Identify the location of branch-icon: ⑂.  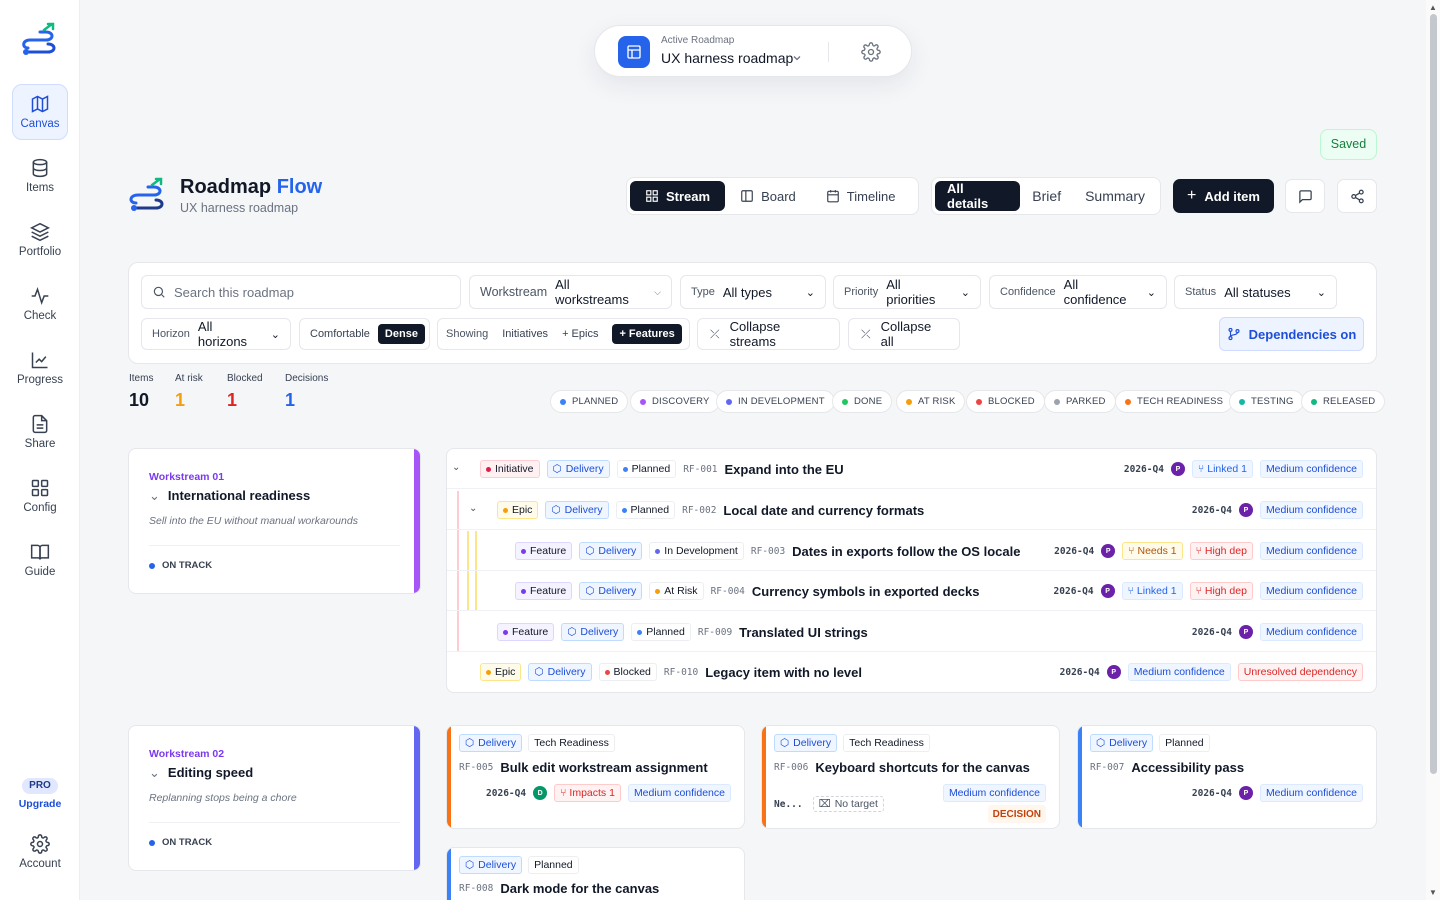
(1131, 551).